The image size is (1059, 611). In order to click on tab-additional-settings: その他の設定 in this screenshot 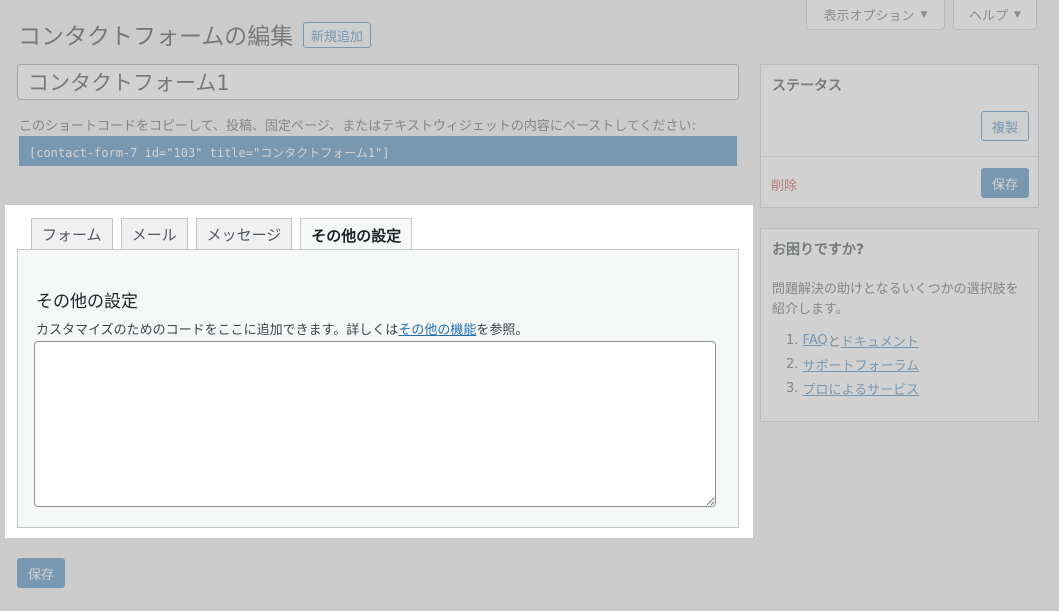, I will do `click(356, 234)`.